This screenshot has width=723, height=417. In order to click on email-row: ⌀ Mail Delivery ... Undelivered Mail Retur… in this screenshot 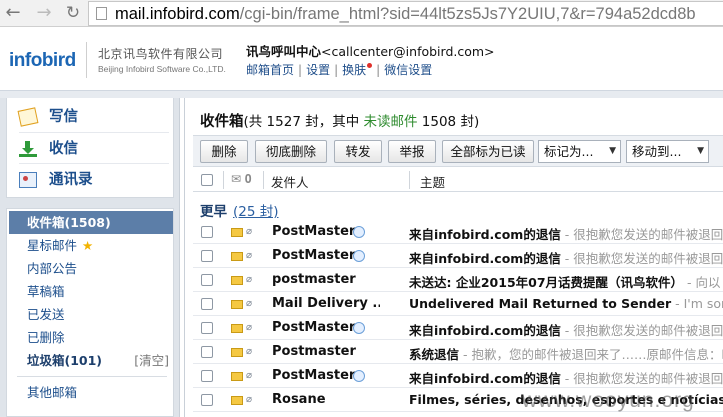, I will do `click(458, 304)`.